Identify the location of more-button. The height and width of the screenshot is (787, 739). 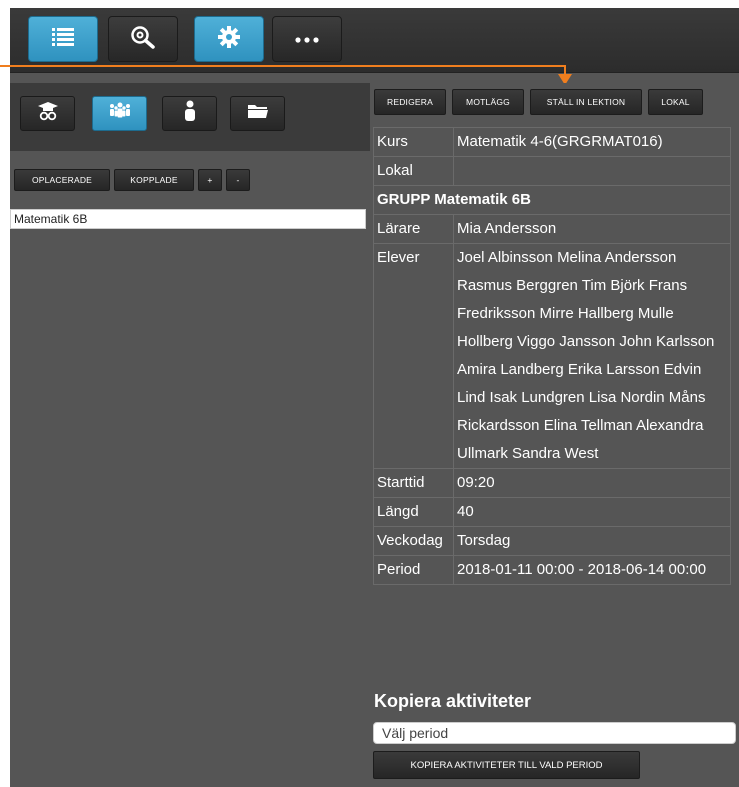
(307, 39).